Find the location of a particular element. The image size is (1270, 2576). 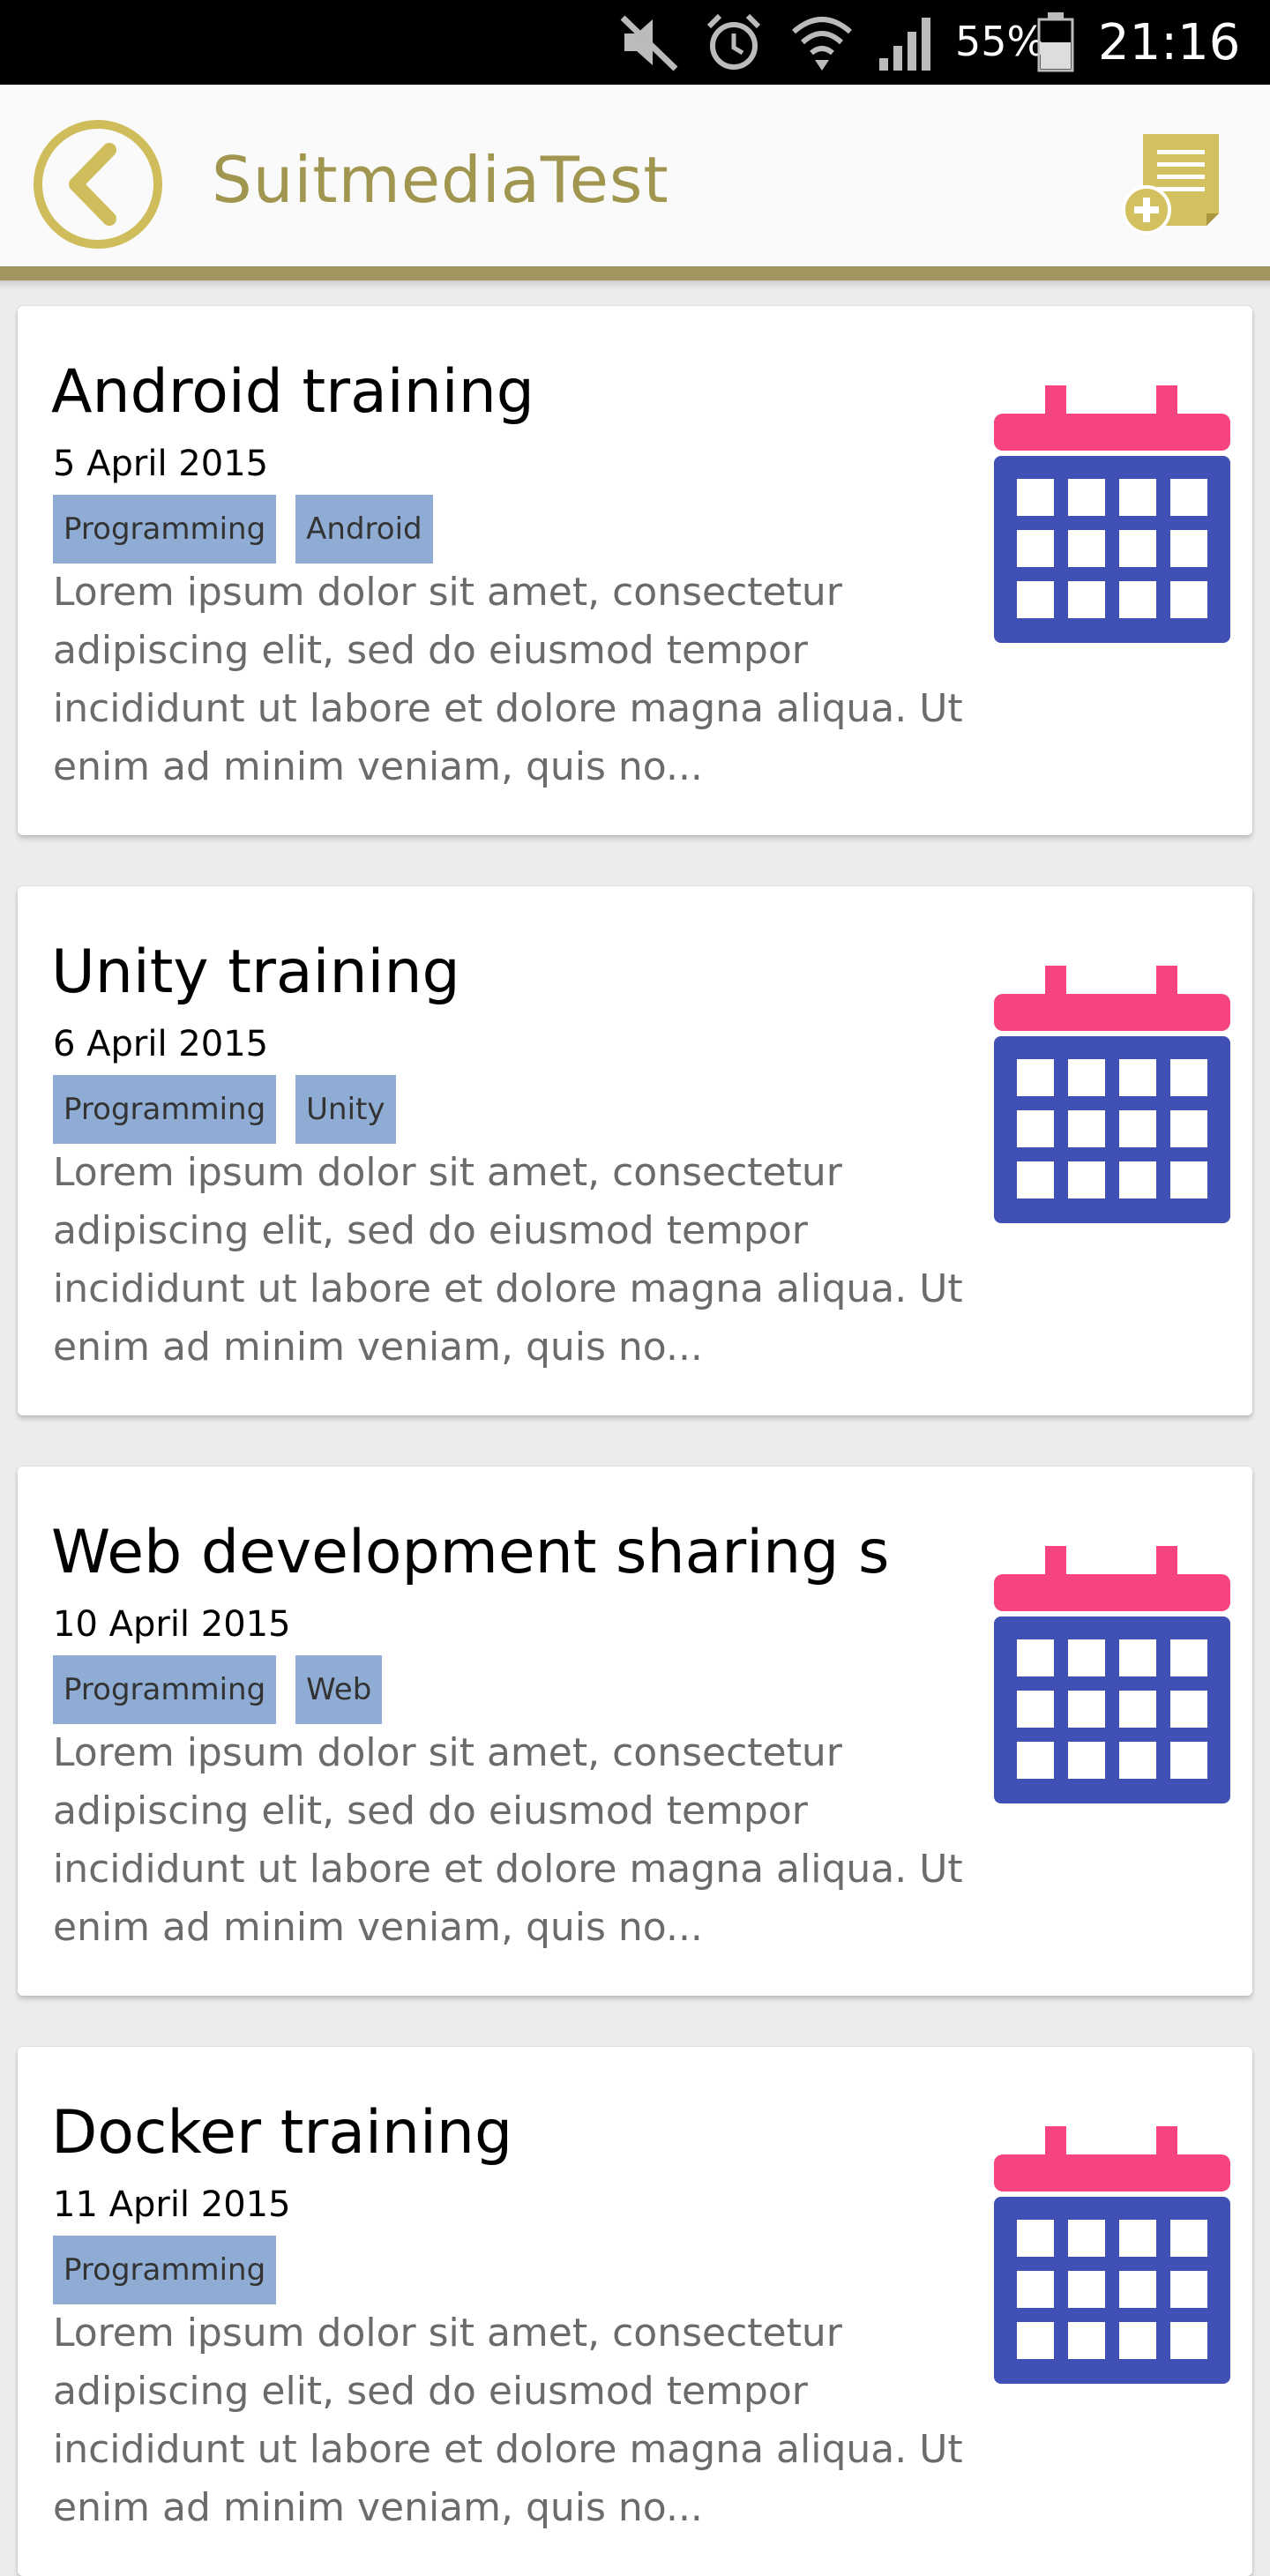

alarm-icon is located at coordinates (733, 41).